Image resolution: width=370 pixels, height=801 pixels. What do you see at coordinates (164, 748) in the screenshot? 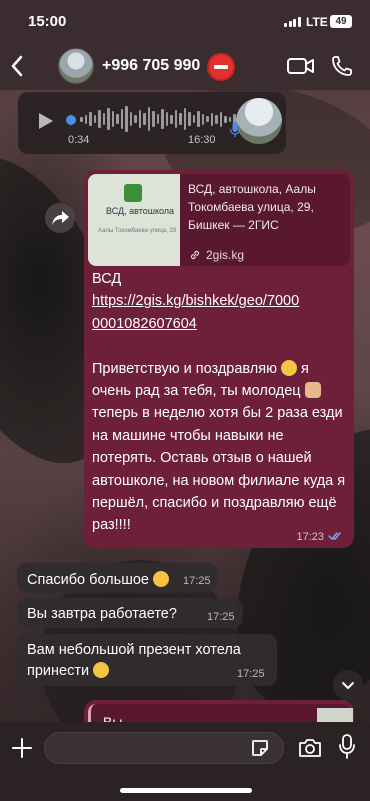
I see `message-input` at bounding box center [164, 748].